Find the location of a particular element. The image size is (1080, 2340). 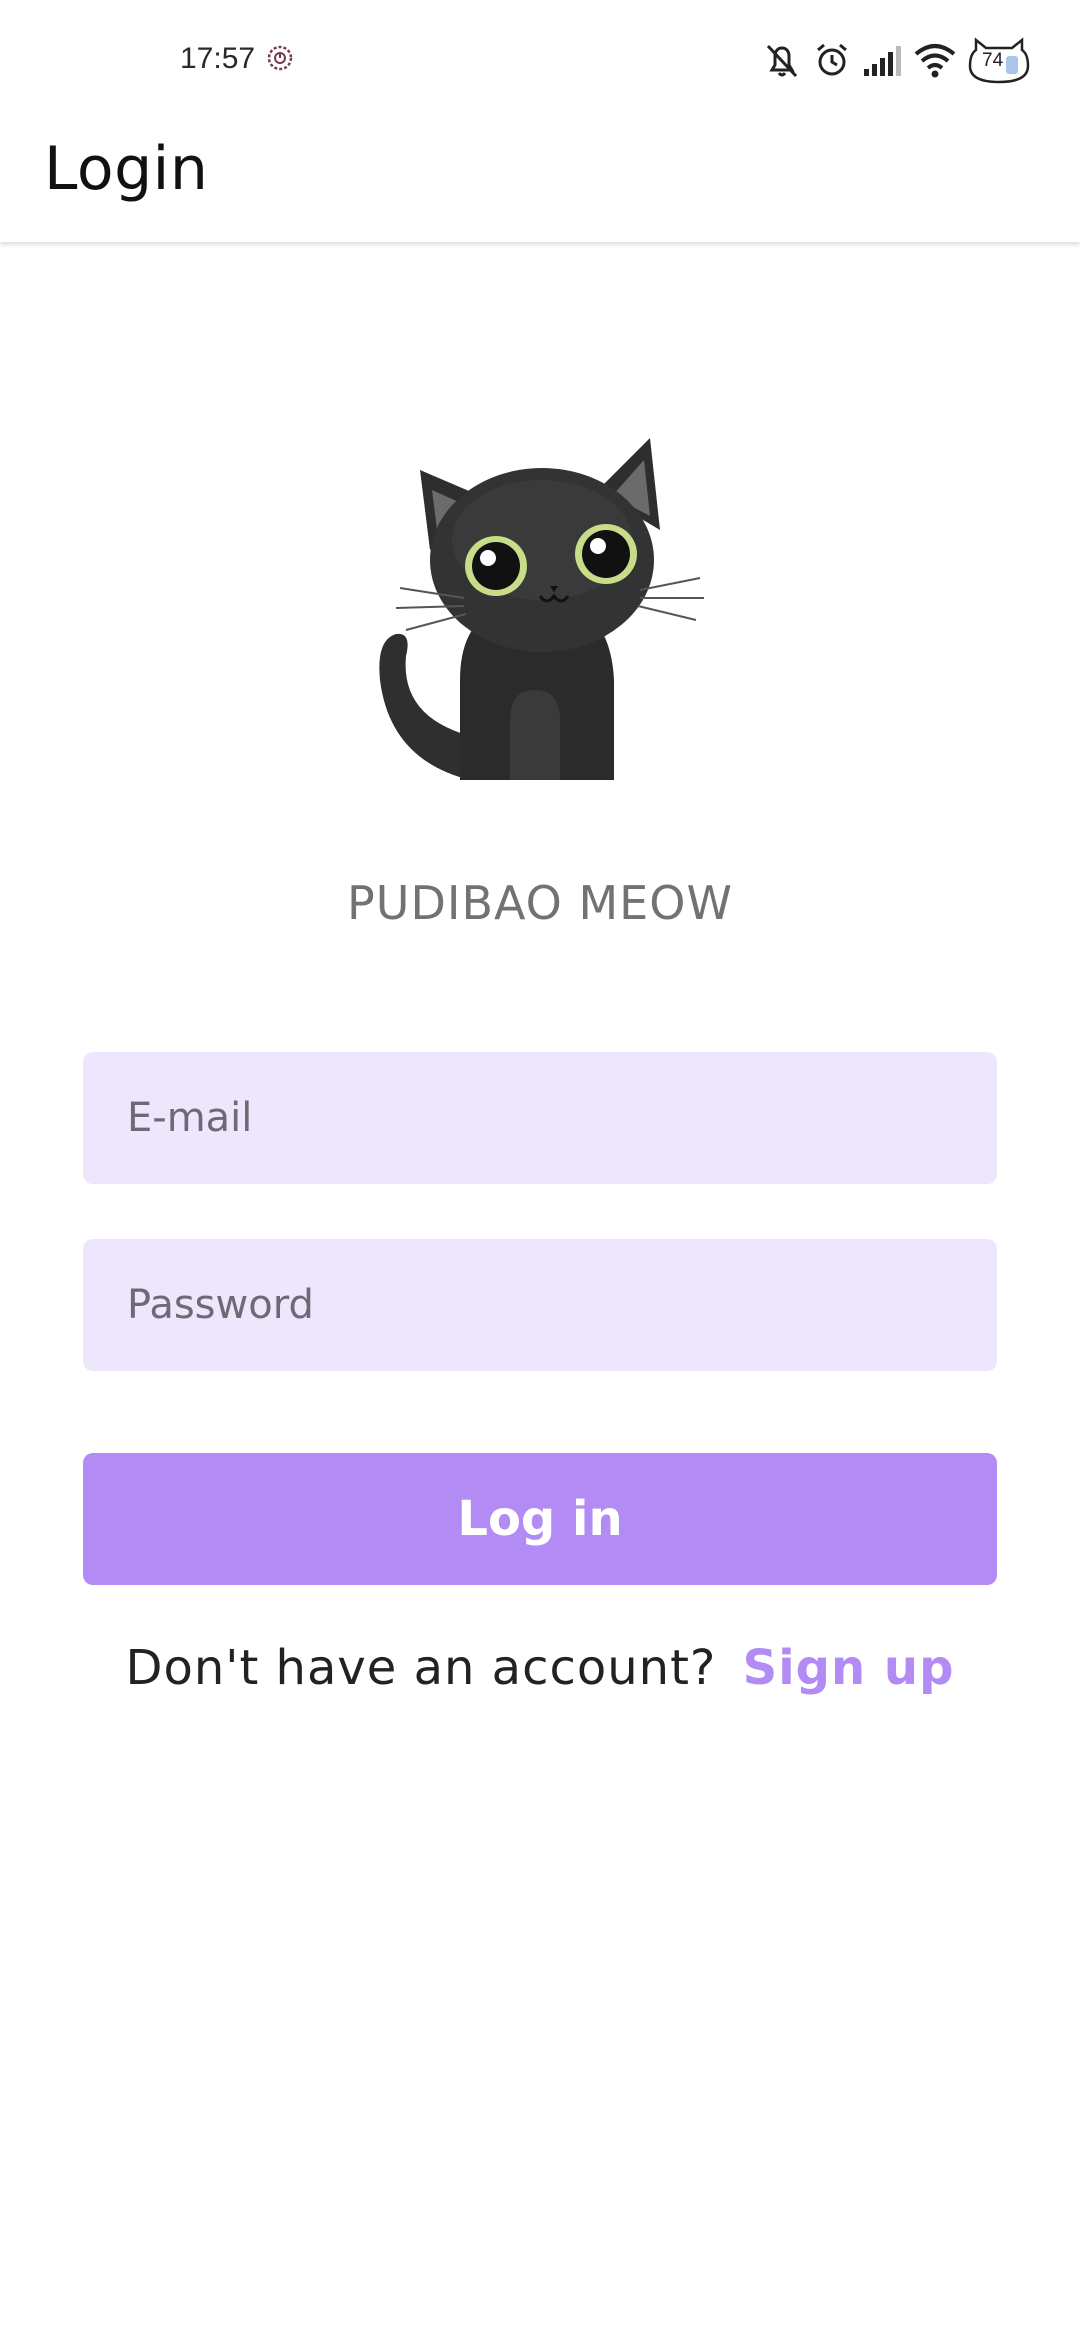

alarm-icon is located at coordinates (832, 59).